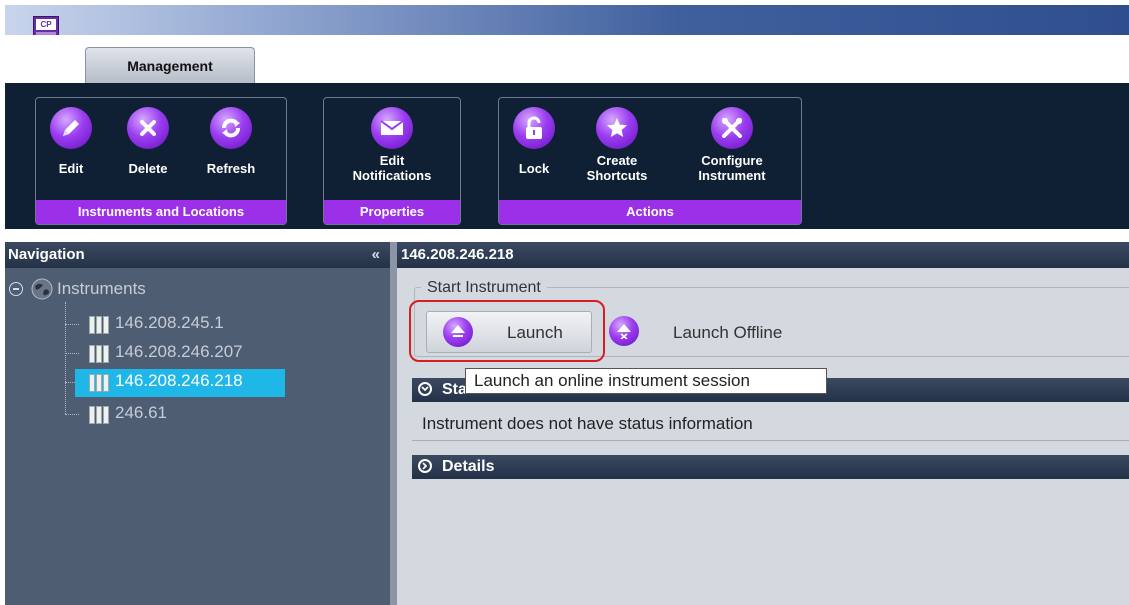  I want to click on title-bar, so click(567, 20).